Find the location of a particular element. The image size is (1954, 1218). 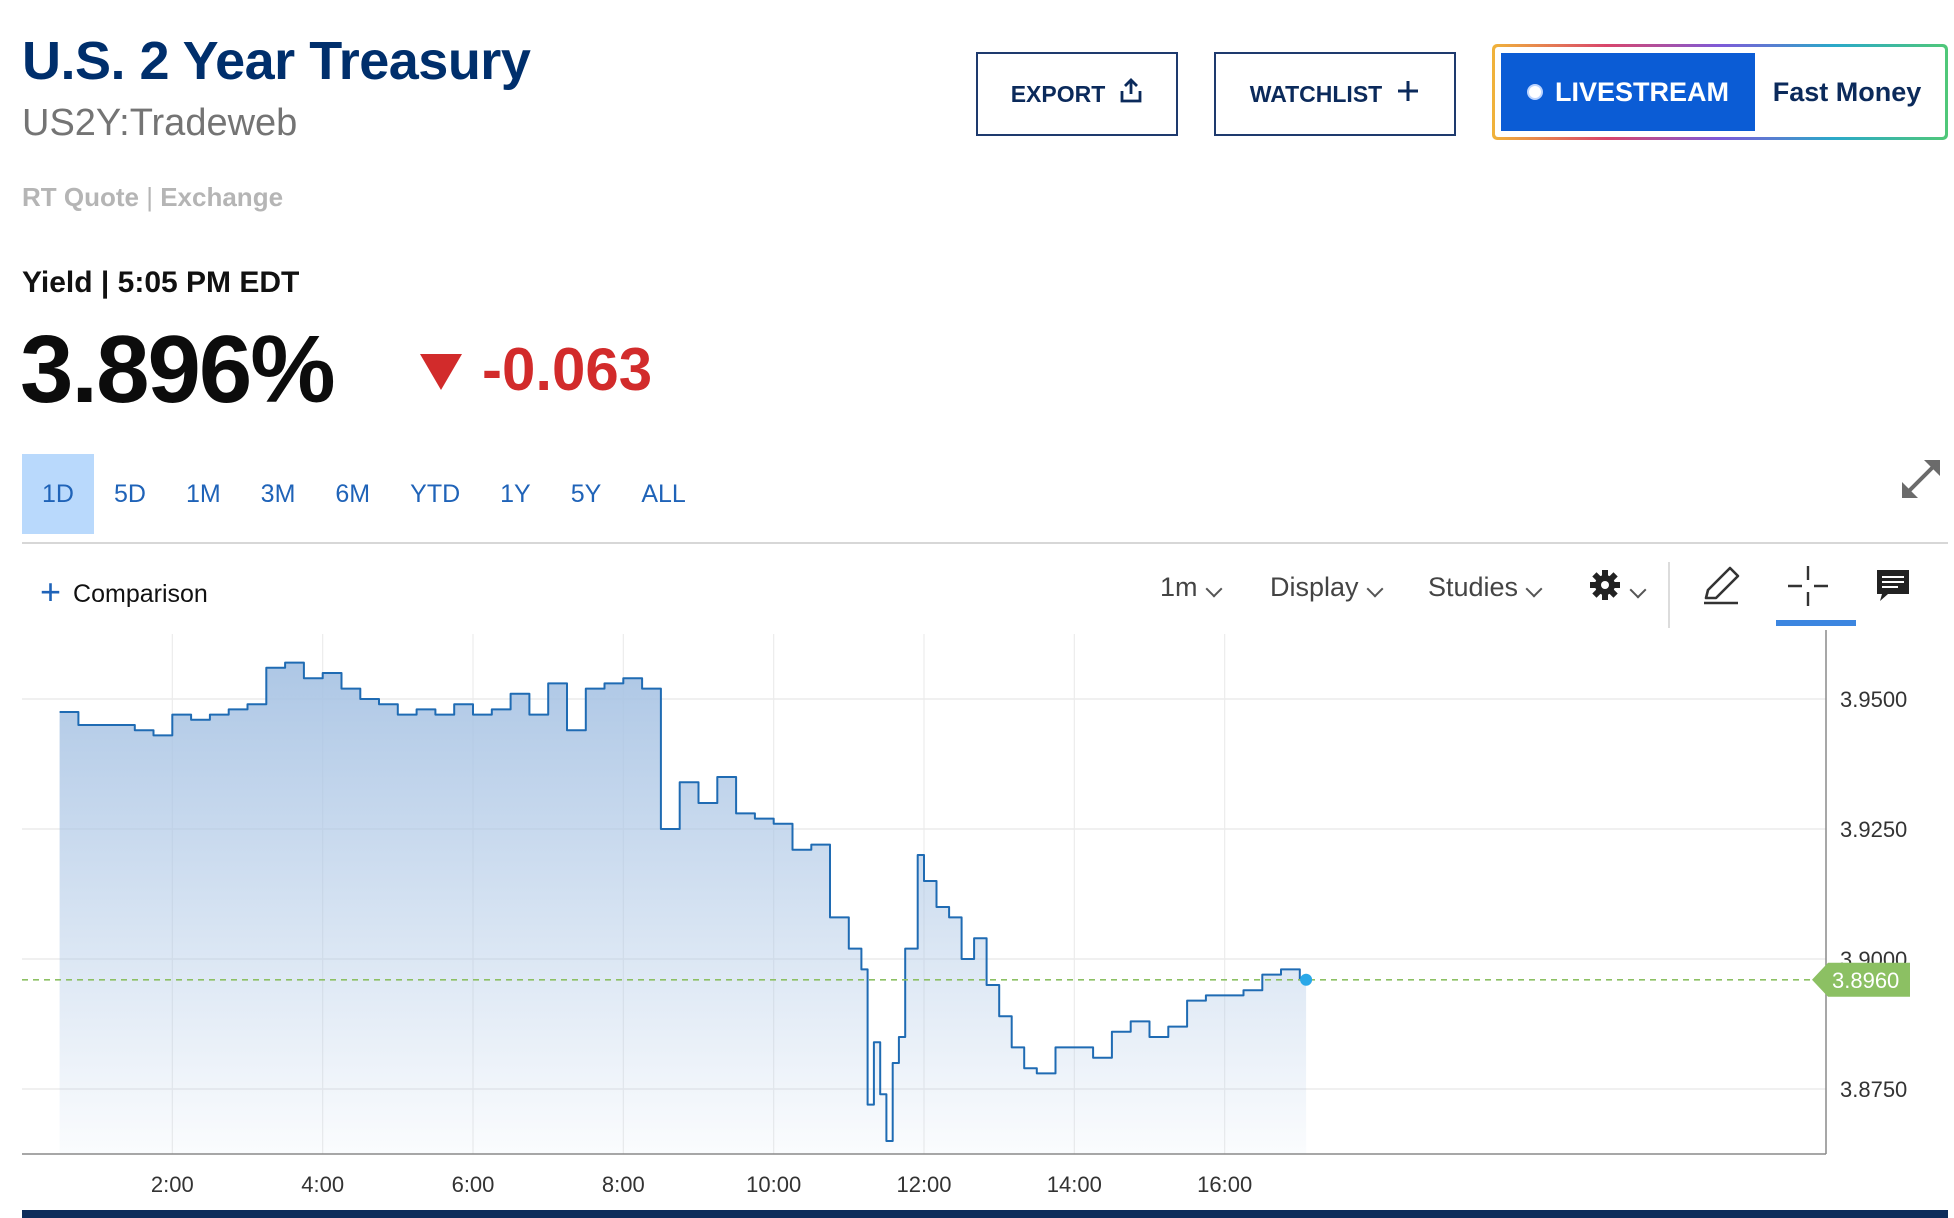

x-tick-label: 10:00 is located at coordinates (773, 1184).